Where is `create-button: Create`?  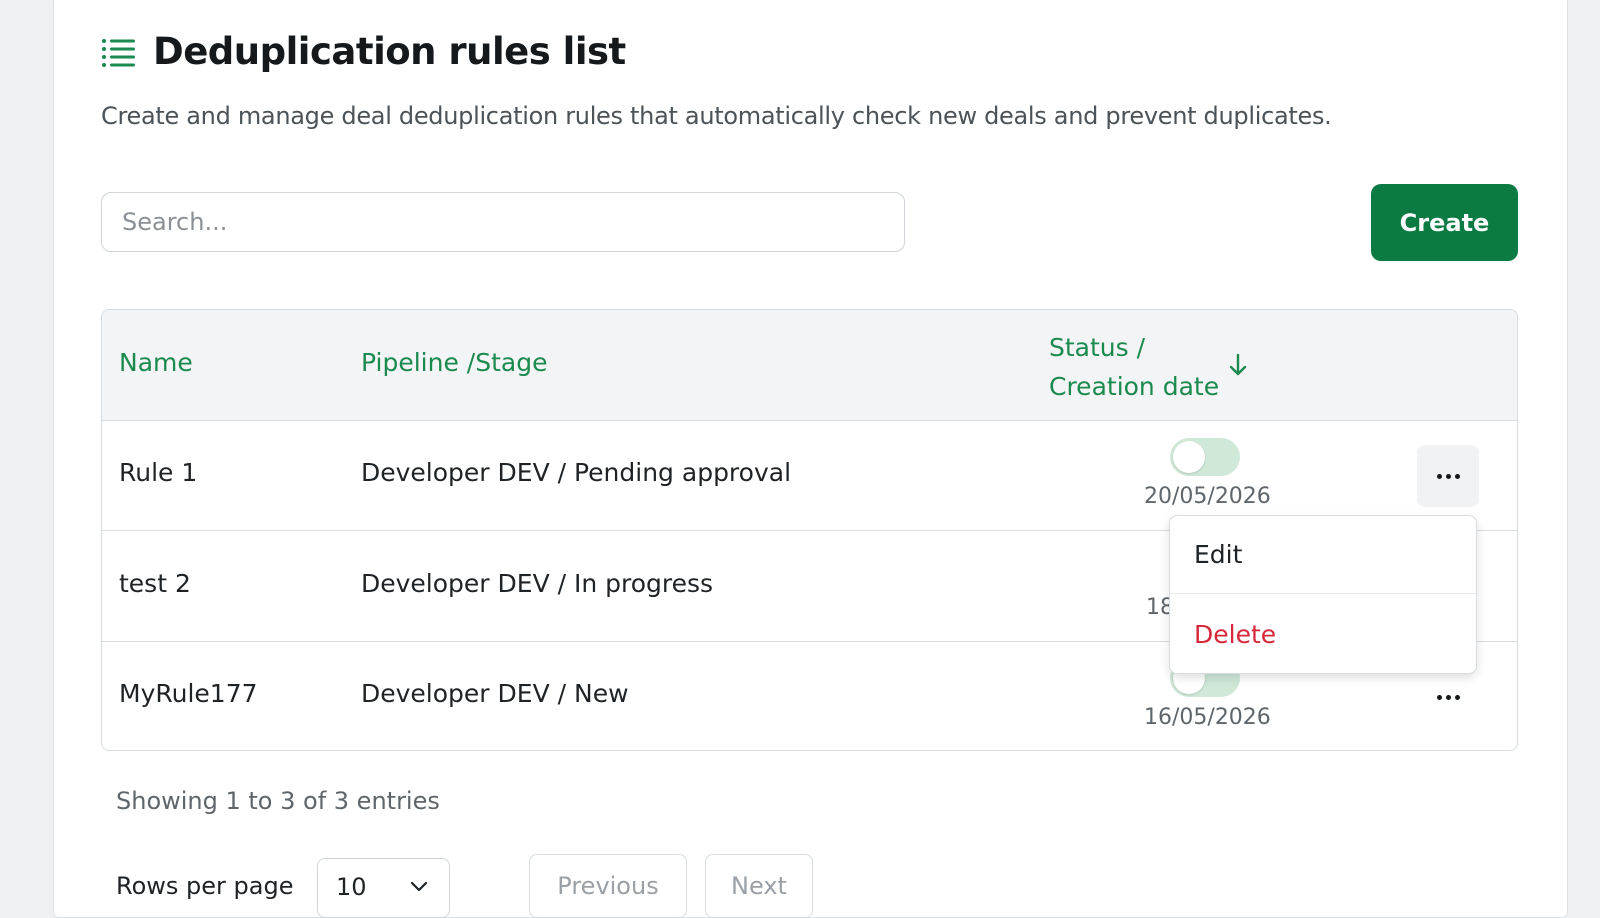
create-button: Create is located at coordinates (1444, 222).